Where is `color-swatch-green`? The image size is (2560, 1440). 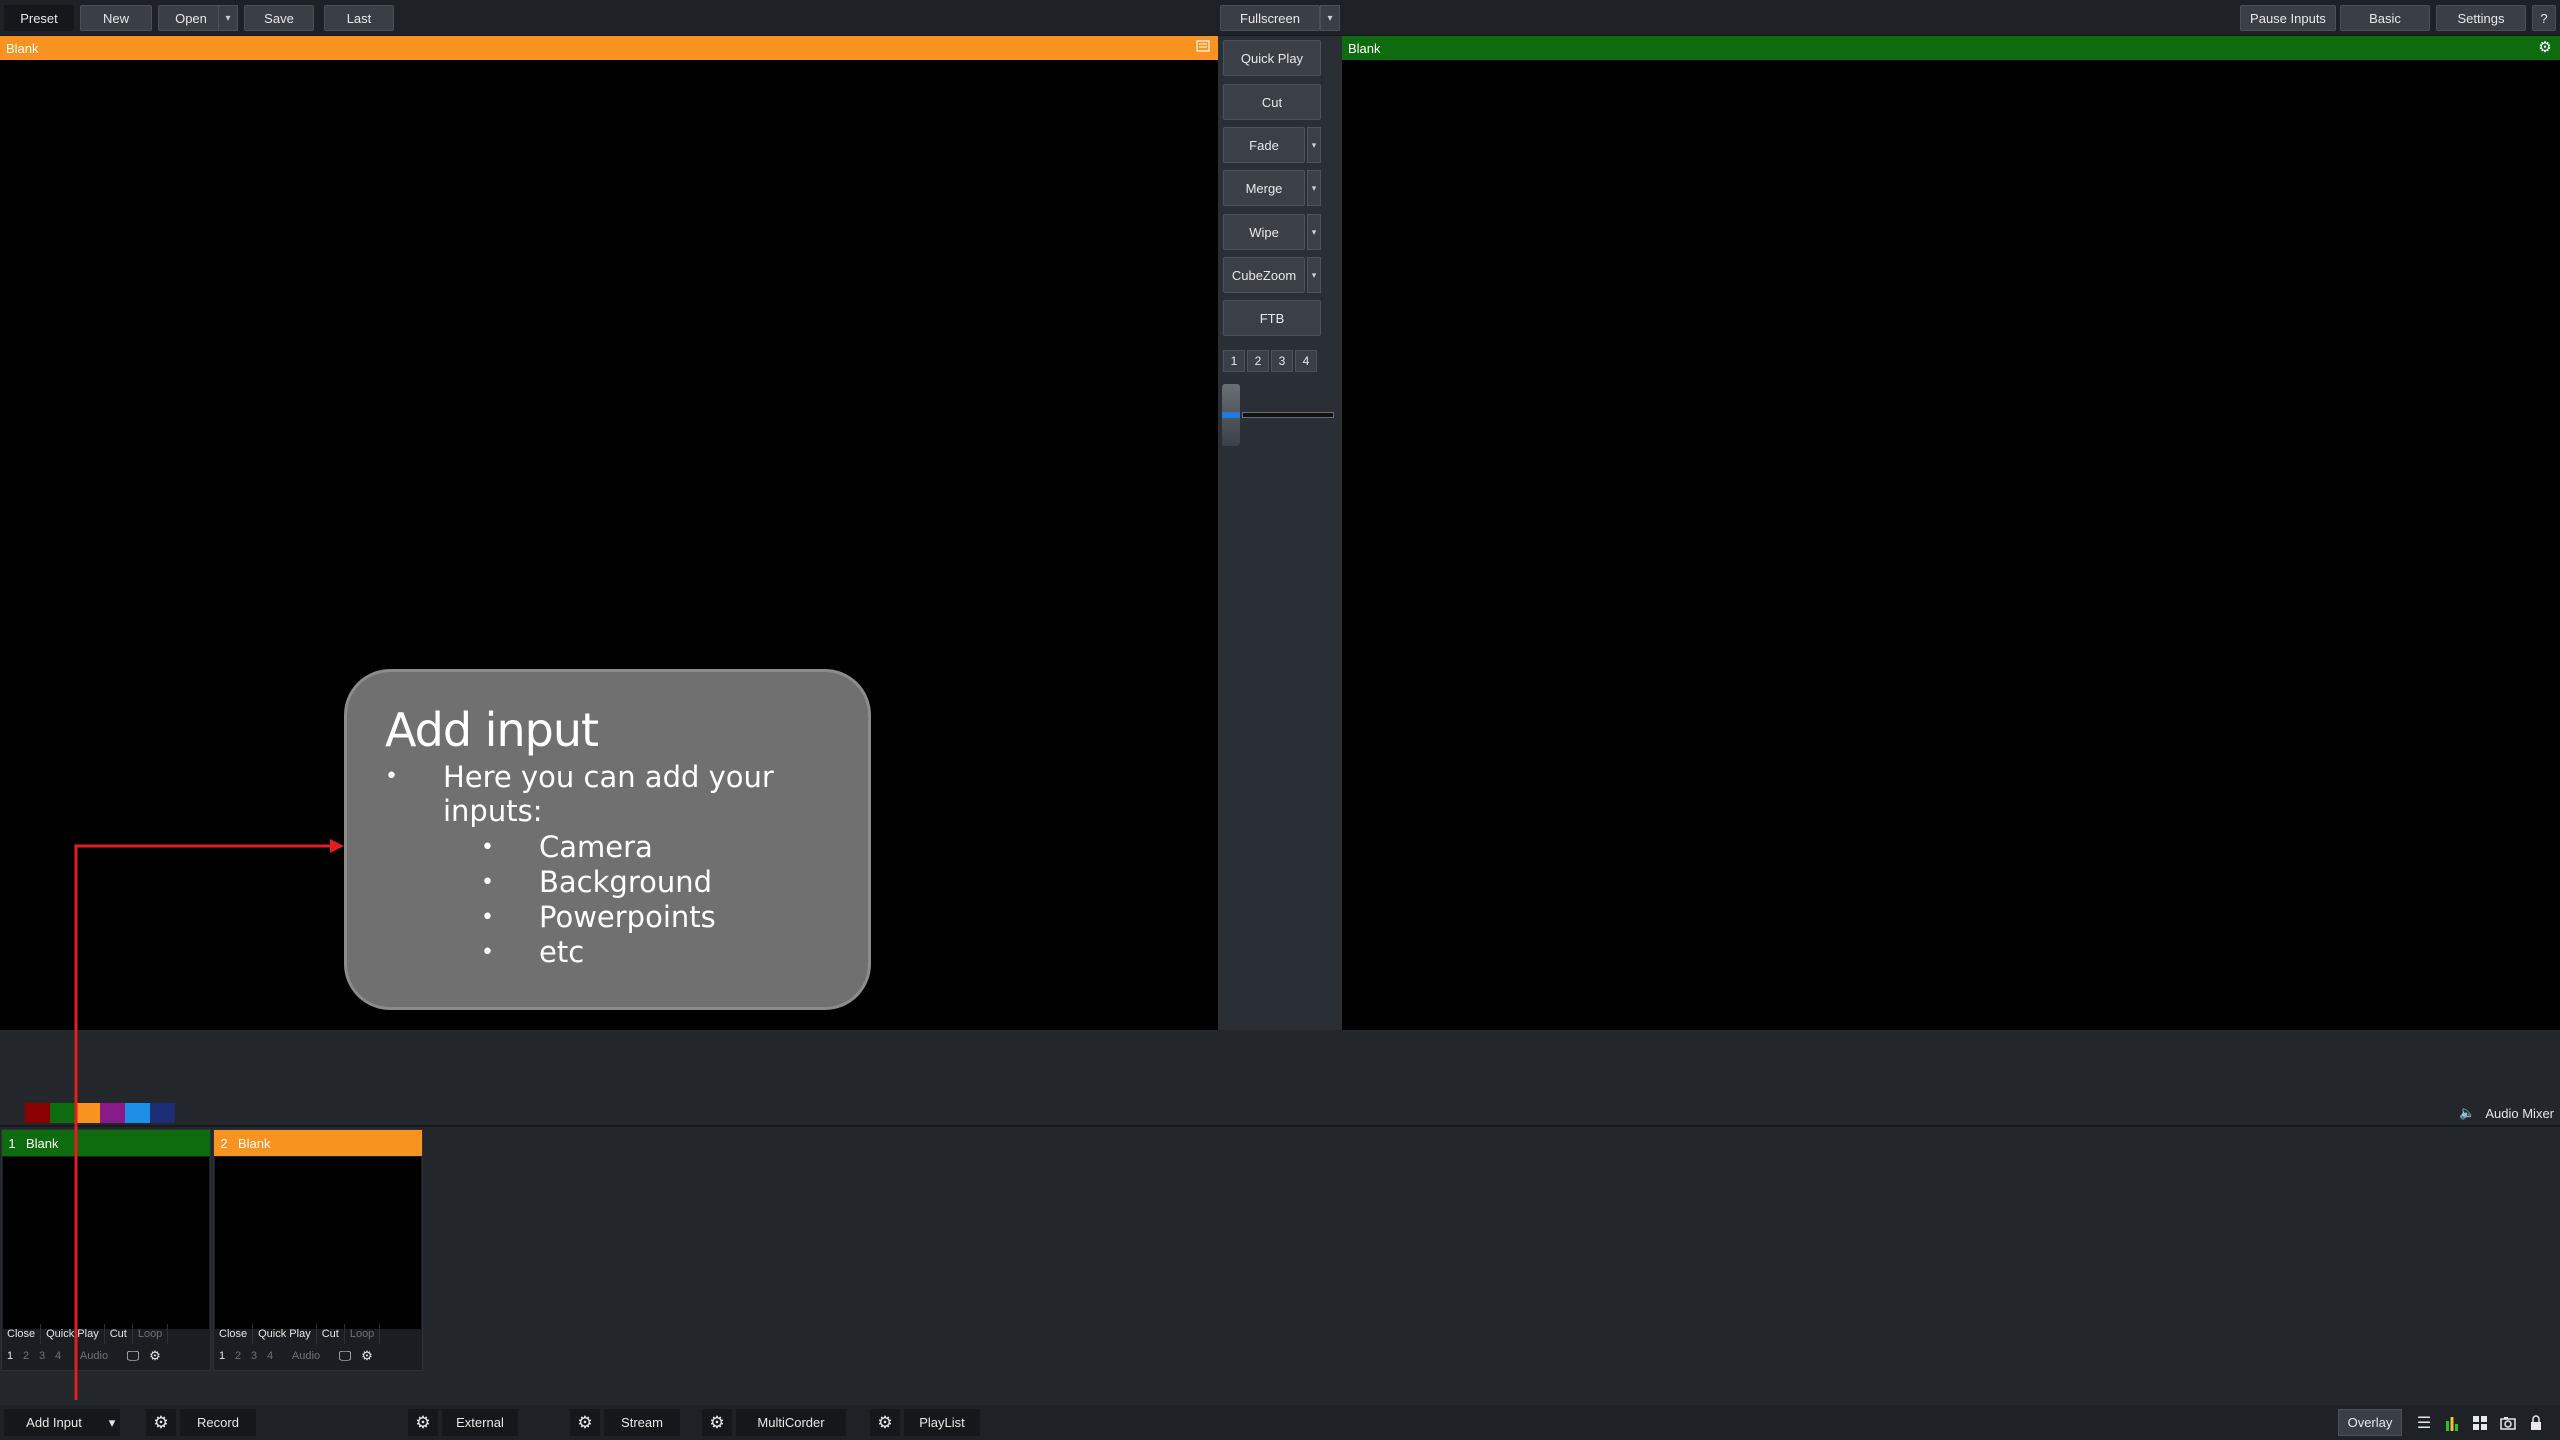
color-swatch-green is located at coordinates (62, 1113).